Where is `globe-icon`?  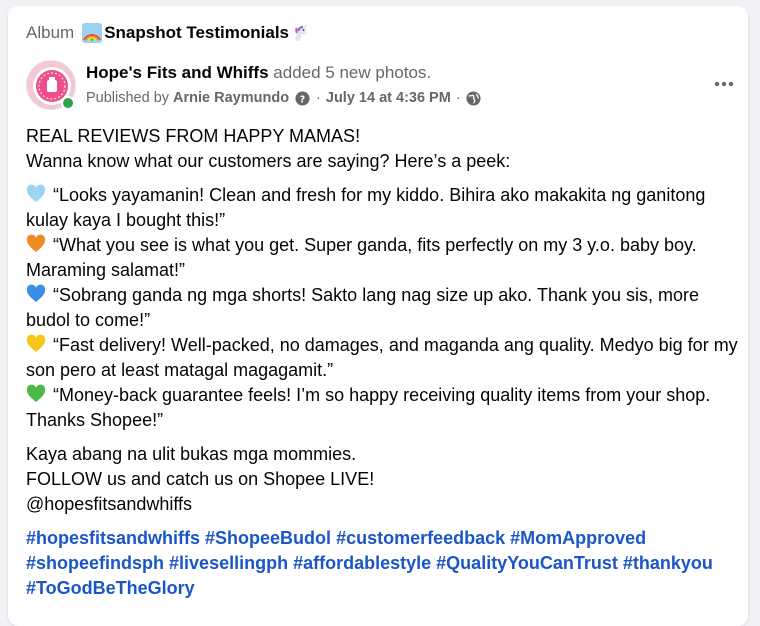
globe-icon is located at coordinates (473, 98).